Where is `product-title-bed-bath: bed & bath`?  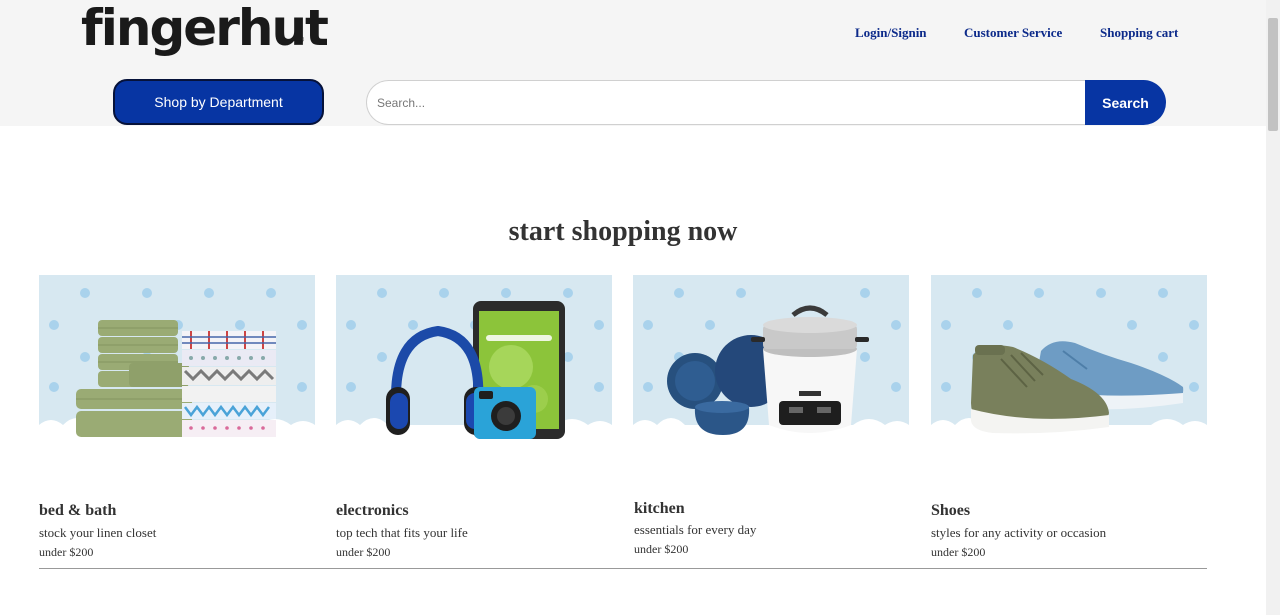
product-title-bed-bath: bed & bath is located at coordinates (77, 511).